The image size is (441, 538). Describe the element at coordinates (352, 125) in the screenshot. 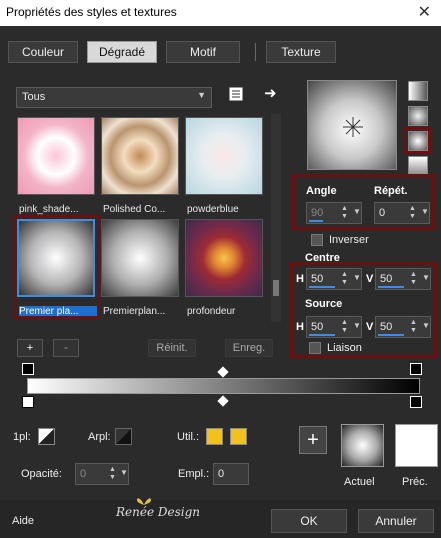

I see `gradient-preview` at that location.